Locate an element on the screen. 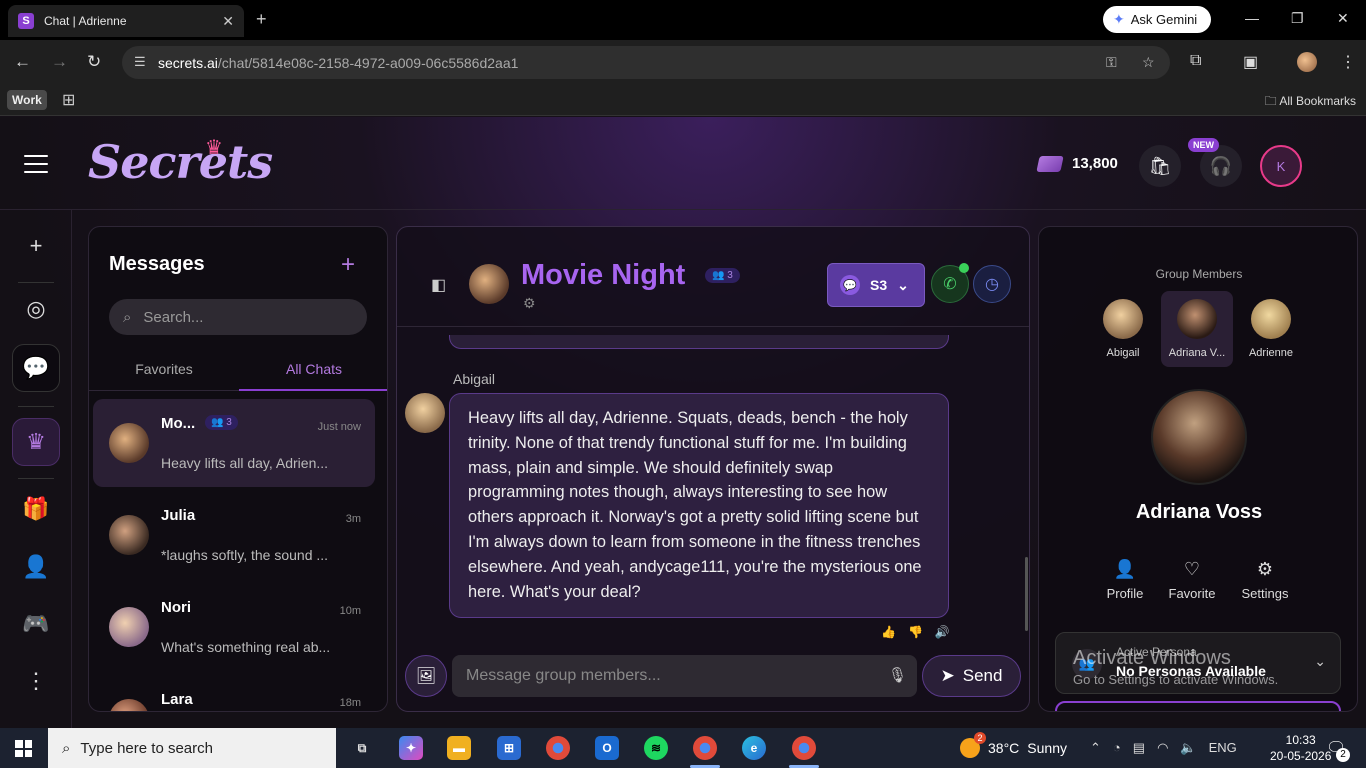 Image resolution: width=1366 pixels, height=768 pixels. favorite-button: ♡ Favorite is located at coordinates (1192, 580).